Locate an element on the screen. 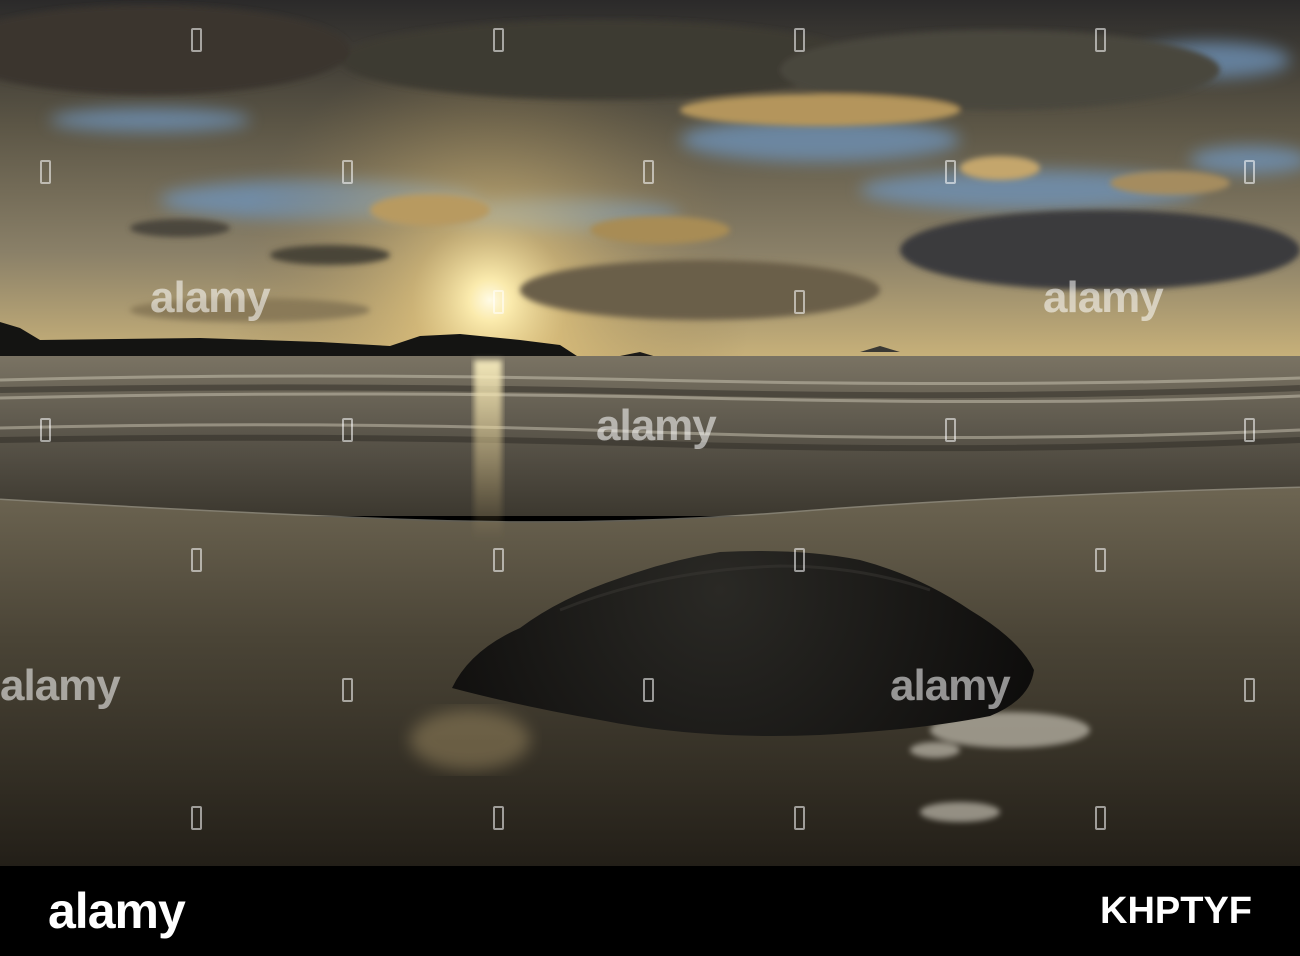 Image resolution: width=1300 pixels, height=956 pixels. alamy-logo: alamy is located at coordinates (117, 911).